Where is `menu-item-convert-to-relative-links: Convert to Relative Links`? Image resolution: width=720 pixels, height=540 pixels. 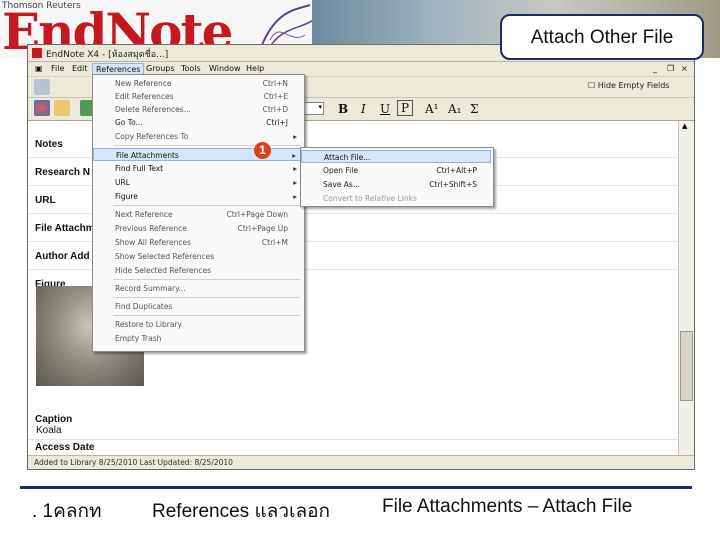
menu-item-convert-to-relative-links: Convert to Relative Links is located at coordinates (396, 198).